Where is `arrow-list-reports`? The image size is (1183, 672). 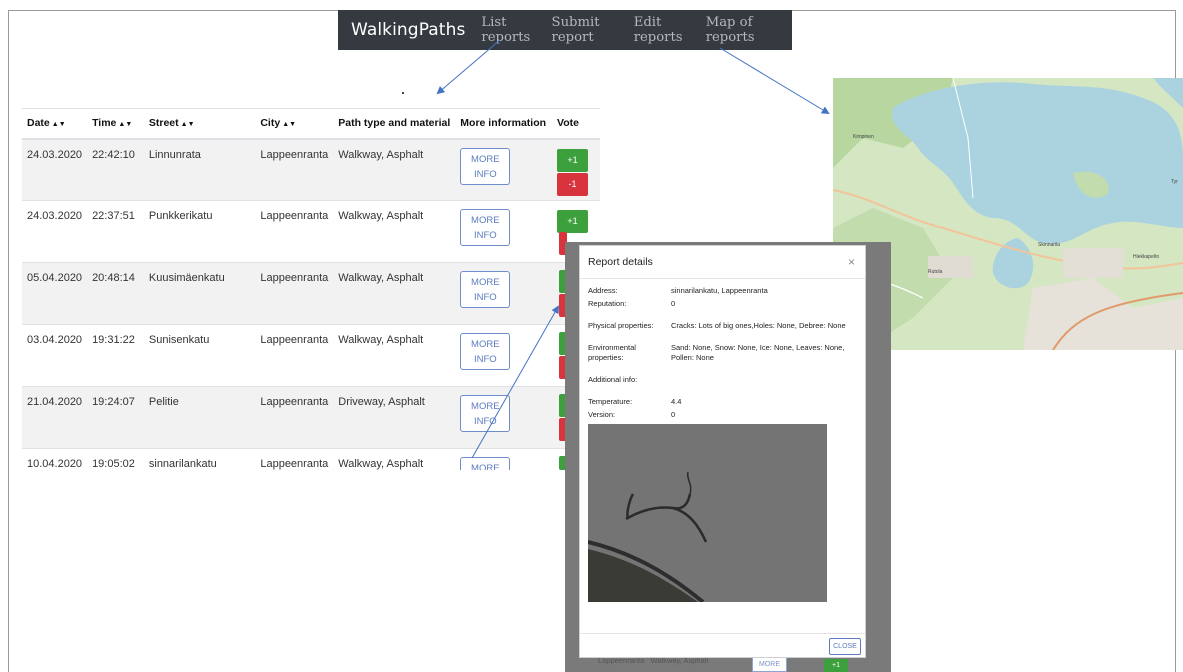 arrow-list-reports is located at coordinates (468, 67).